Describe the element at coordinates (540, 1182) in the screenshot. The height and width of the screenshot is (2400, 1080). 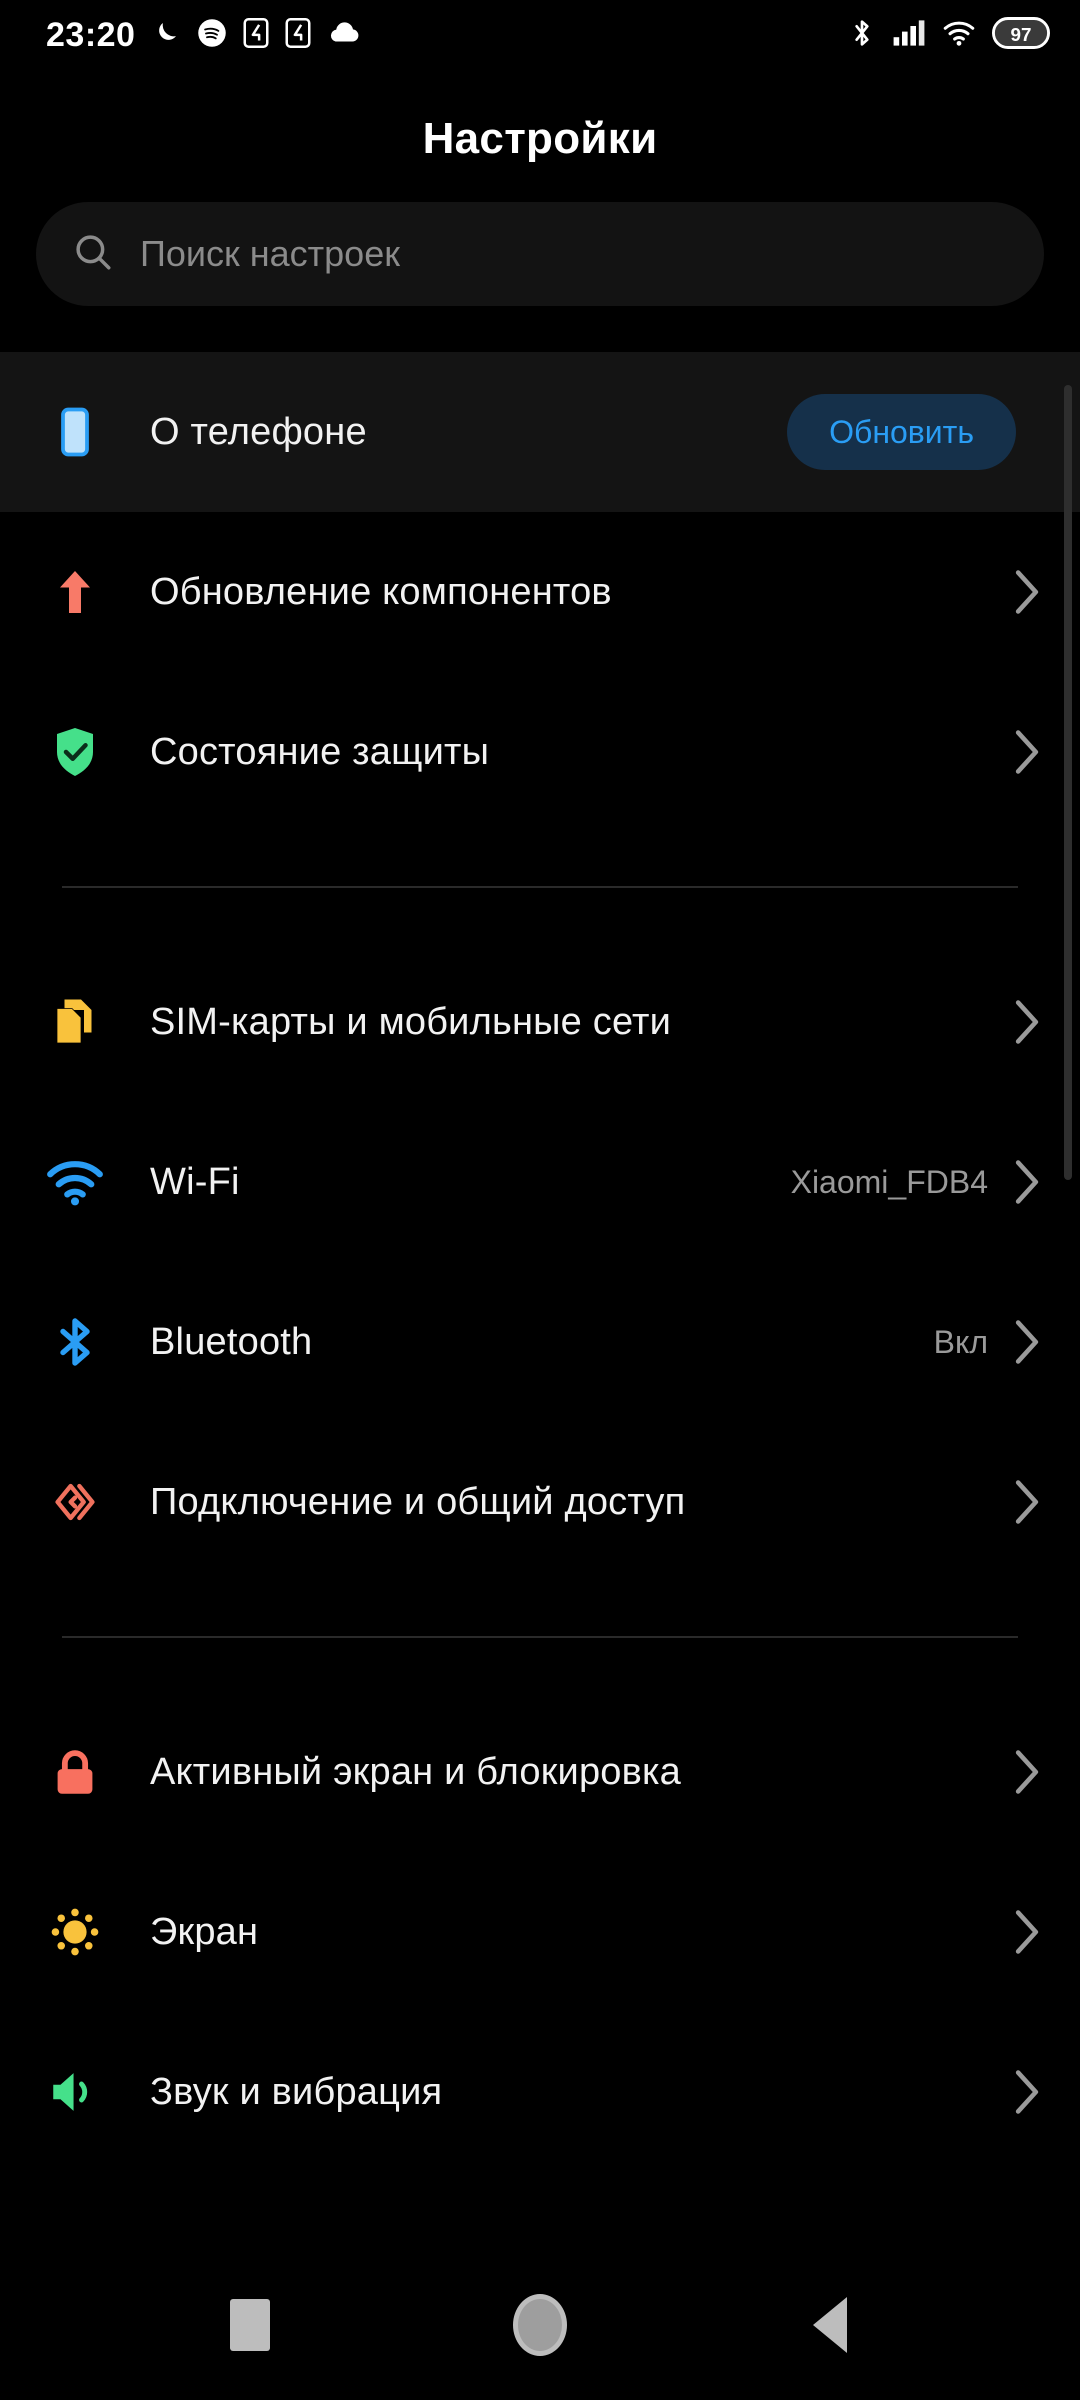
I see `settings-row-wifi: Wi-Fi Xiaomi_FDB4` at that location.